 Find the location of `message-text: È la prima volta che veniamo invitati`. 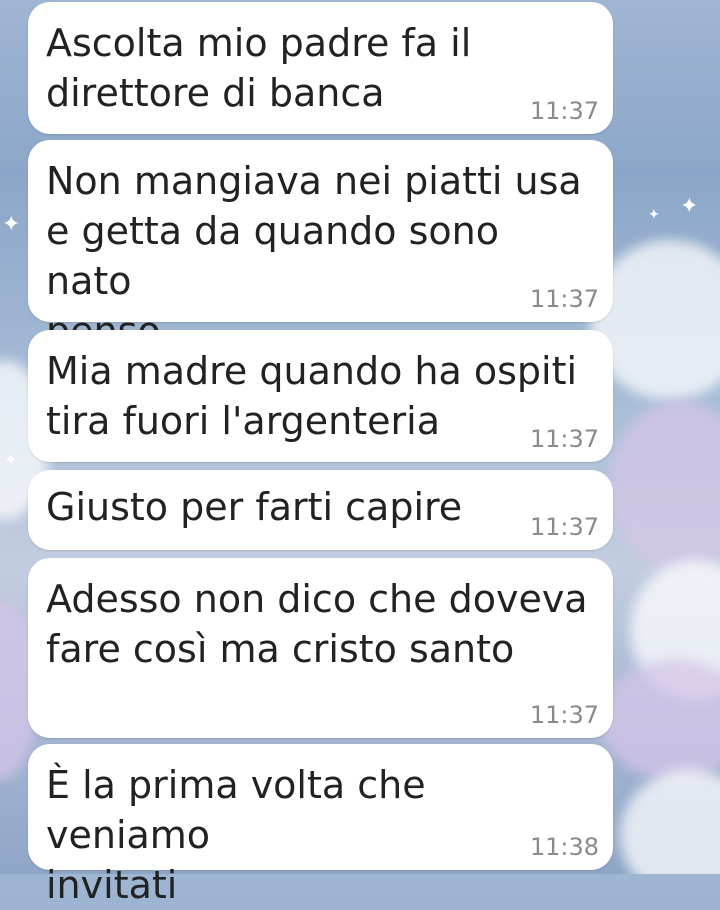

message-text: È la prima volta che veniamo invitati is located at coordinates (236, 835).